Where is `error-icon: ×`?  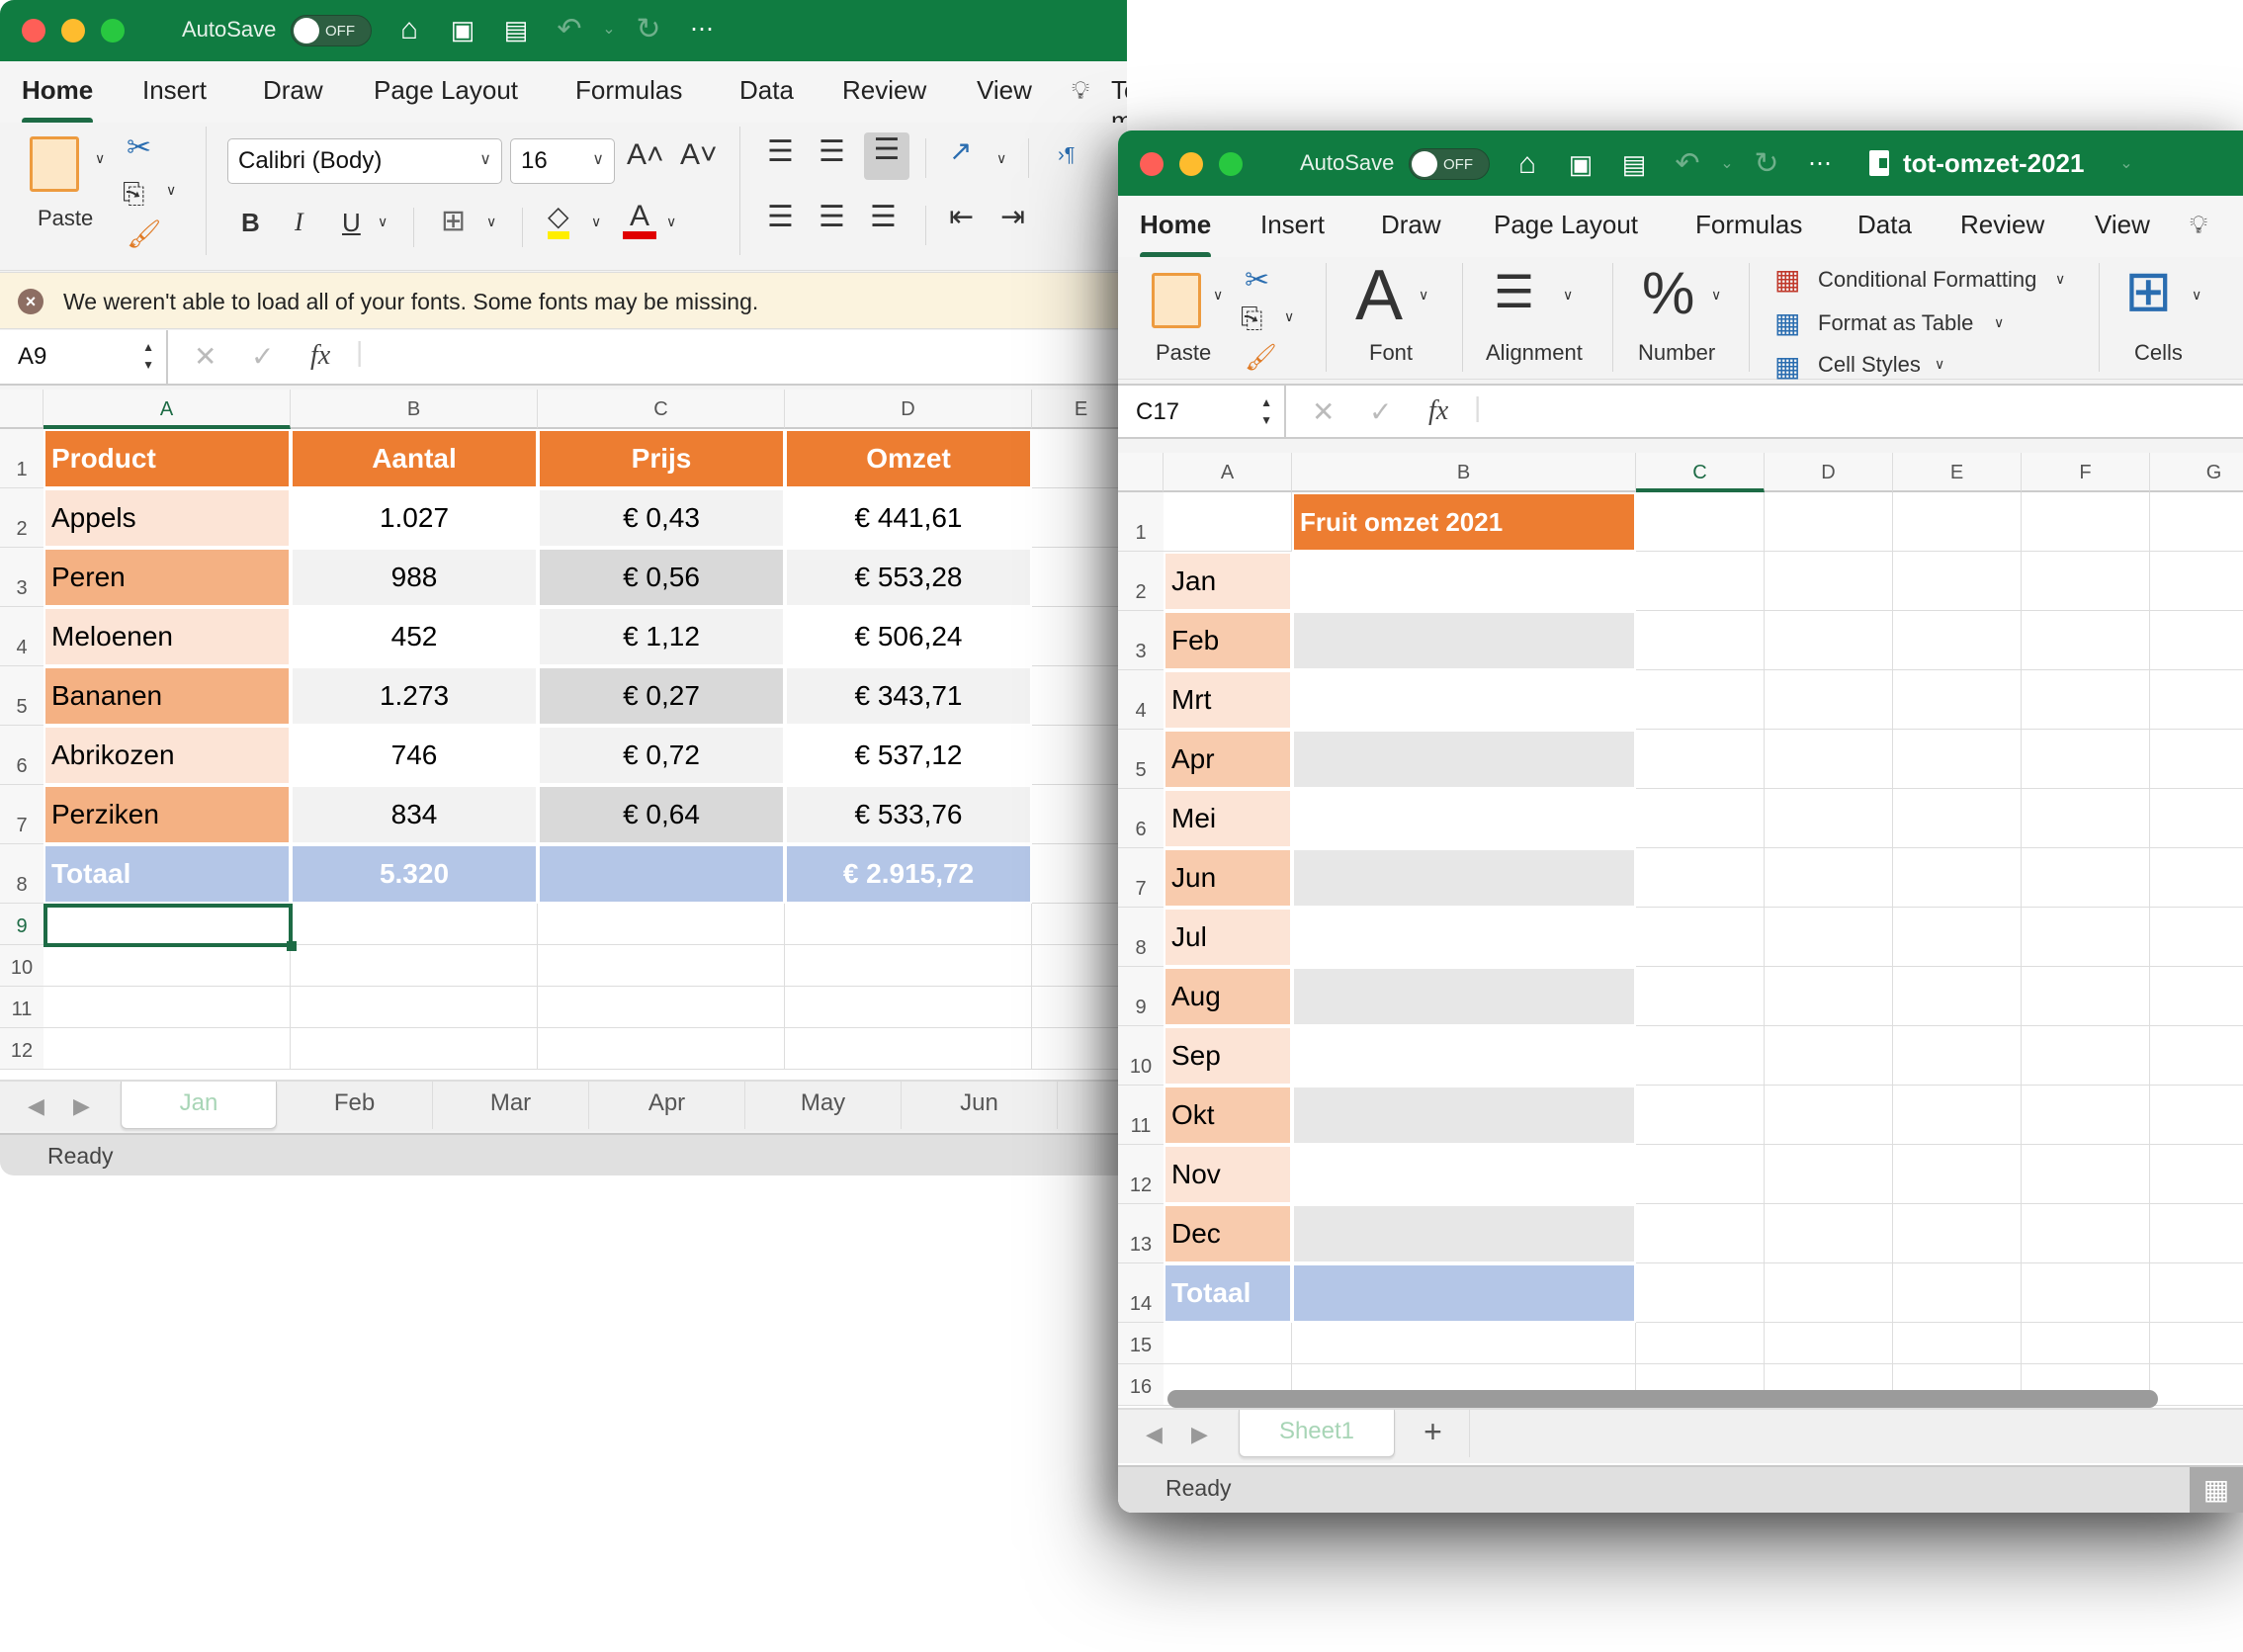
error-icon: × is located at coordinates (30, 301).